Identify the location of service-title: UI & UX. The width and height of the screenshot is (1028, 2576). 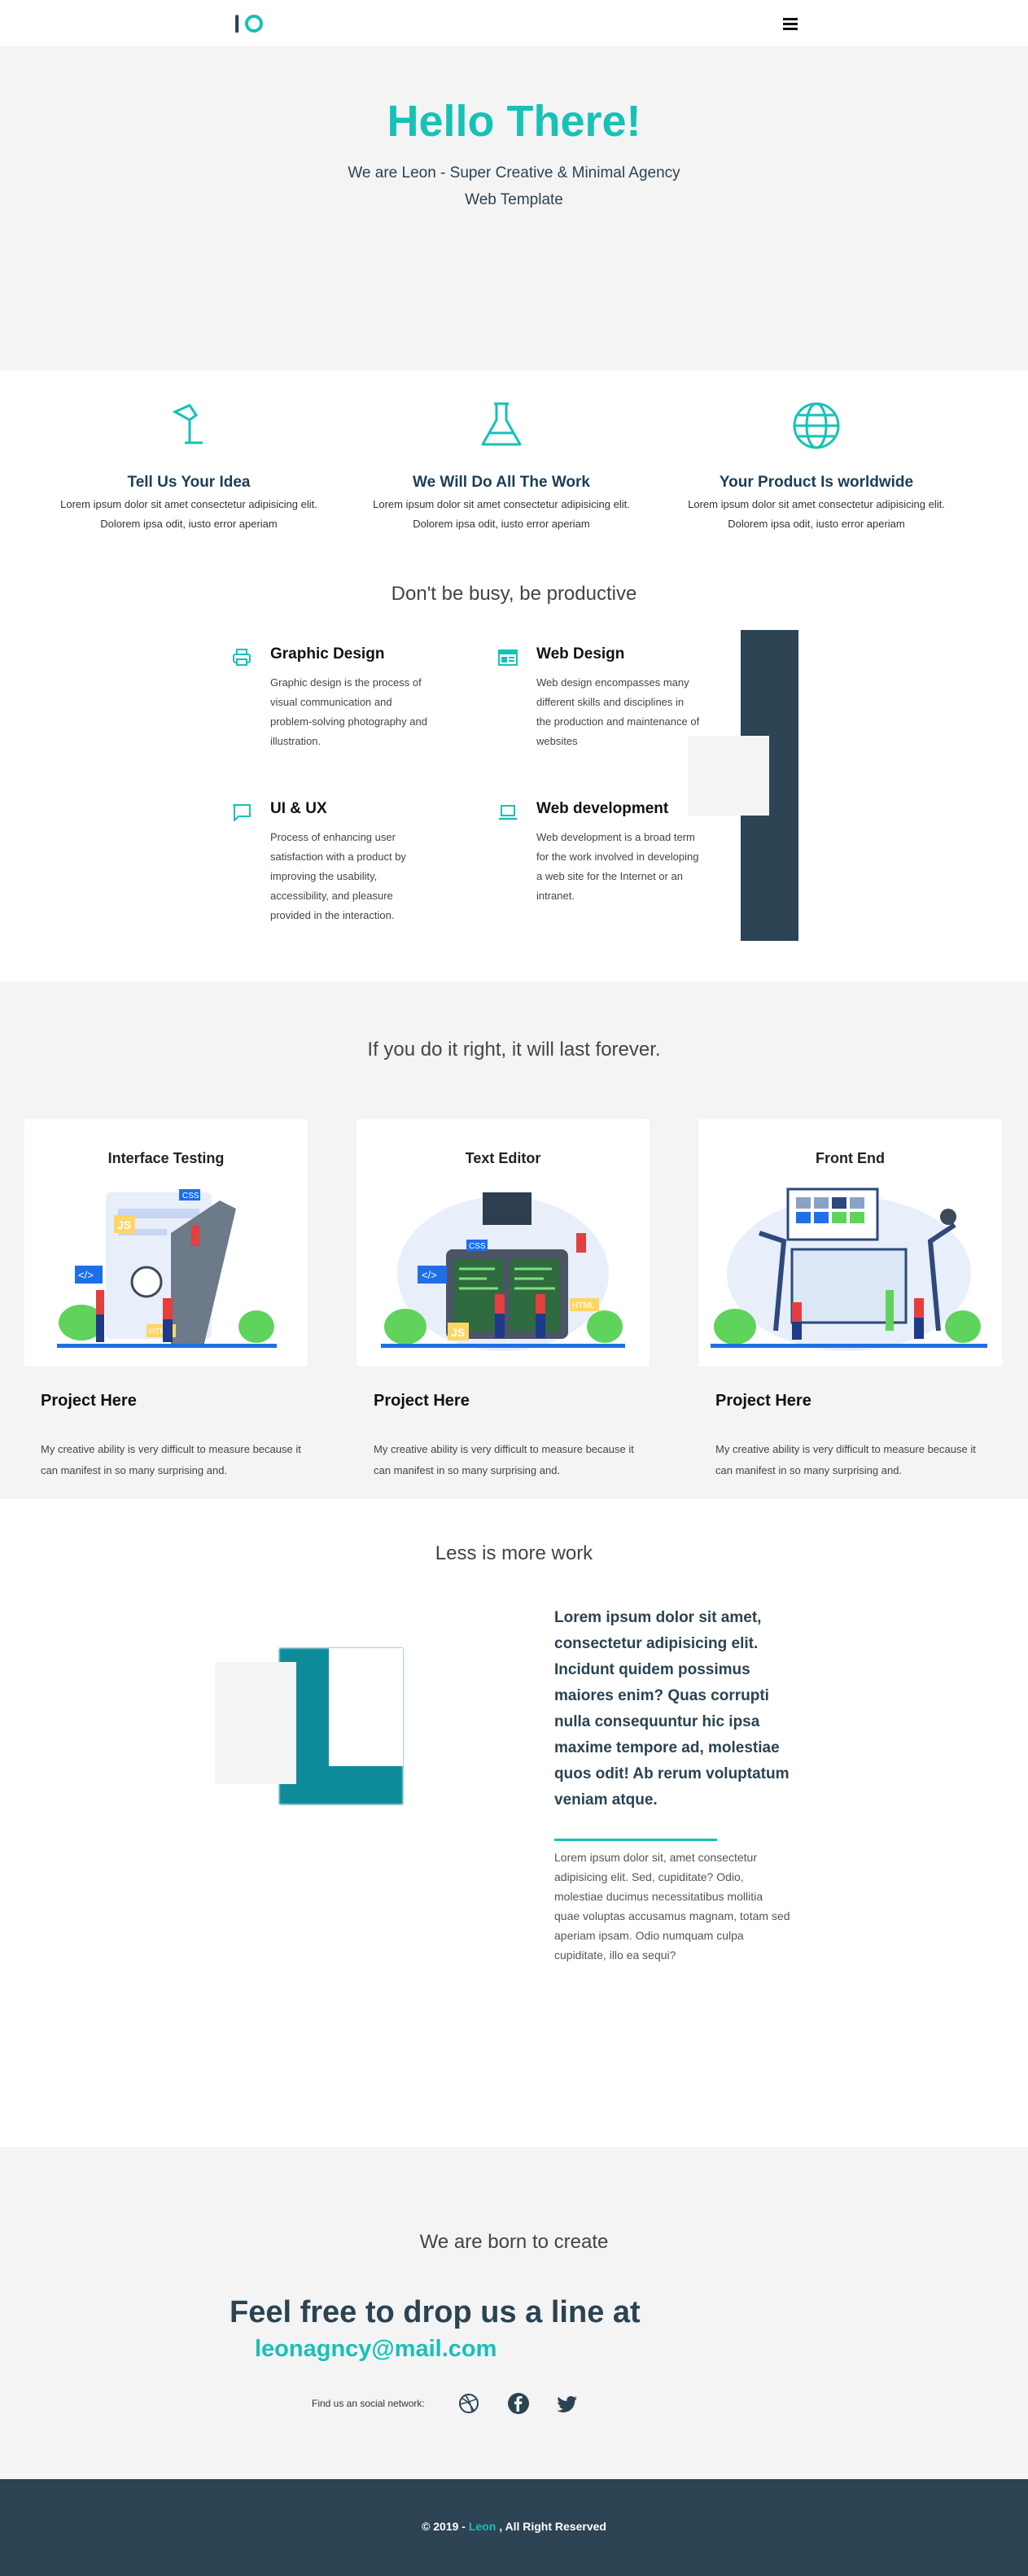
(299, 808).